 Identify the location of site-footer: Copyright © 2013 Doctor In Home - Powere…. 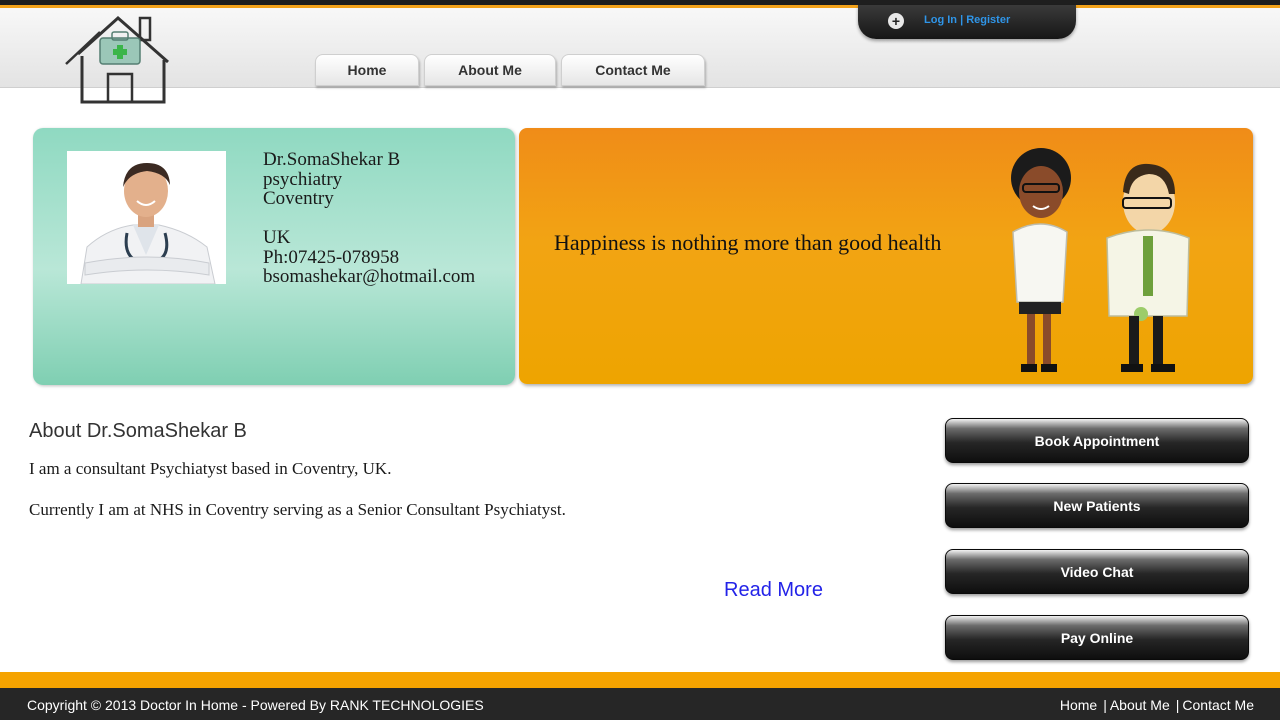
(640, 704).